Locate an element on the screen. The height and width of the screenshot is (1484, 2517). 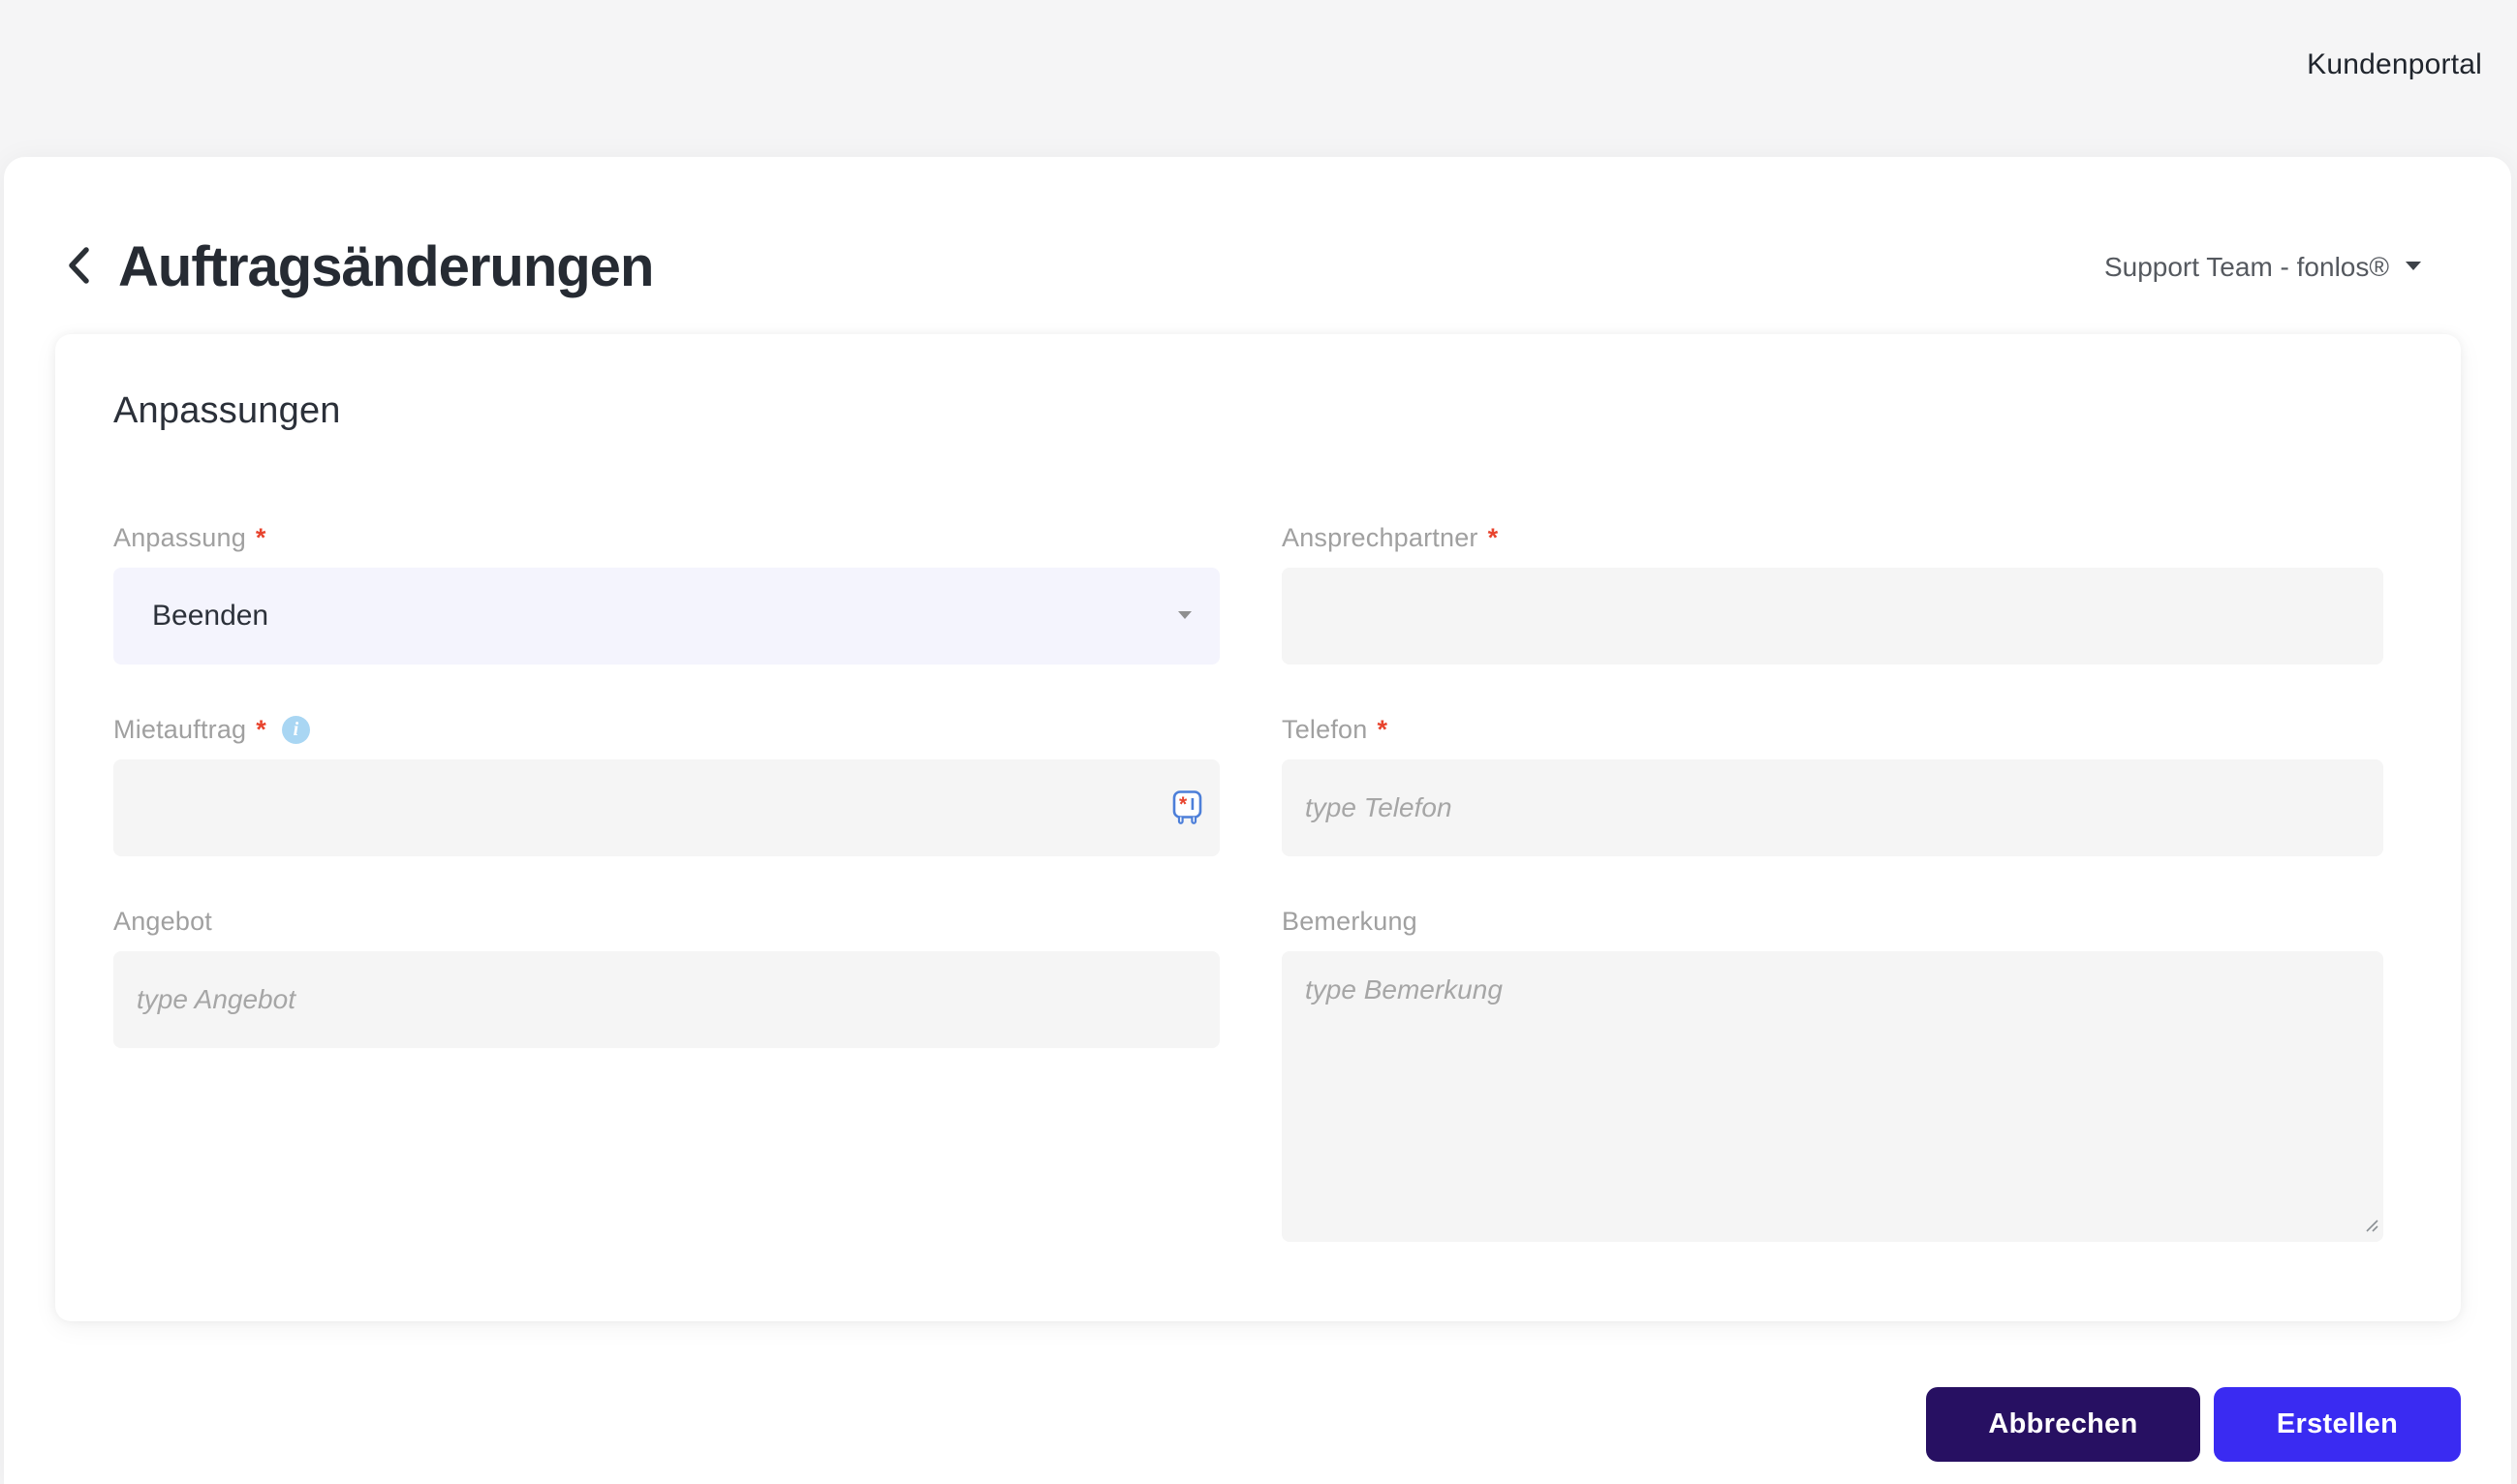
account-dropdown: Support Team - fonlos® is located at coordinates (2263, 267).